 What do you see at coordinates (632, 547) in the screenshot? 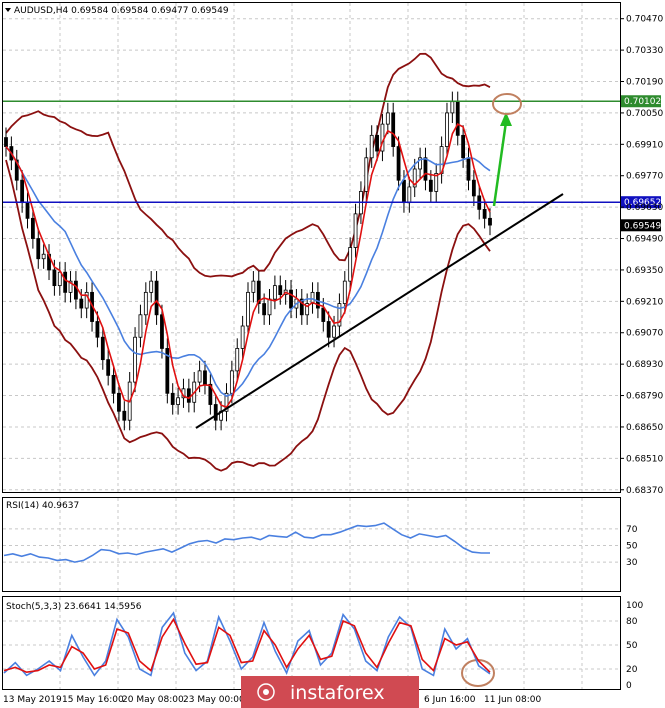
I see `rsi-tick-label: 50` at bounding box center [632, 547].